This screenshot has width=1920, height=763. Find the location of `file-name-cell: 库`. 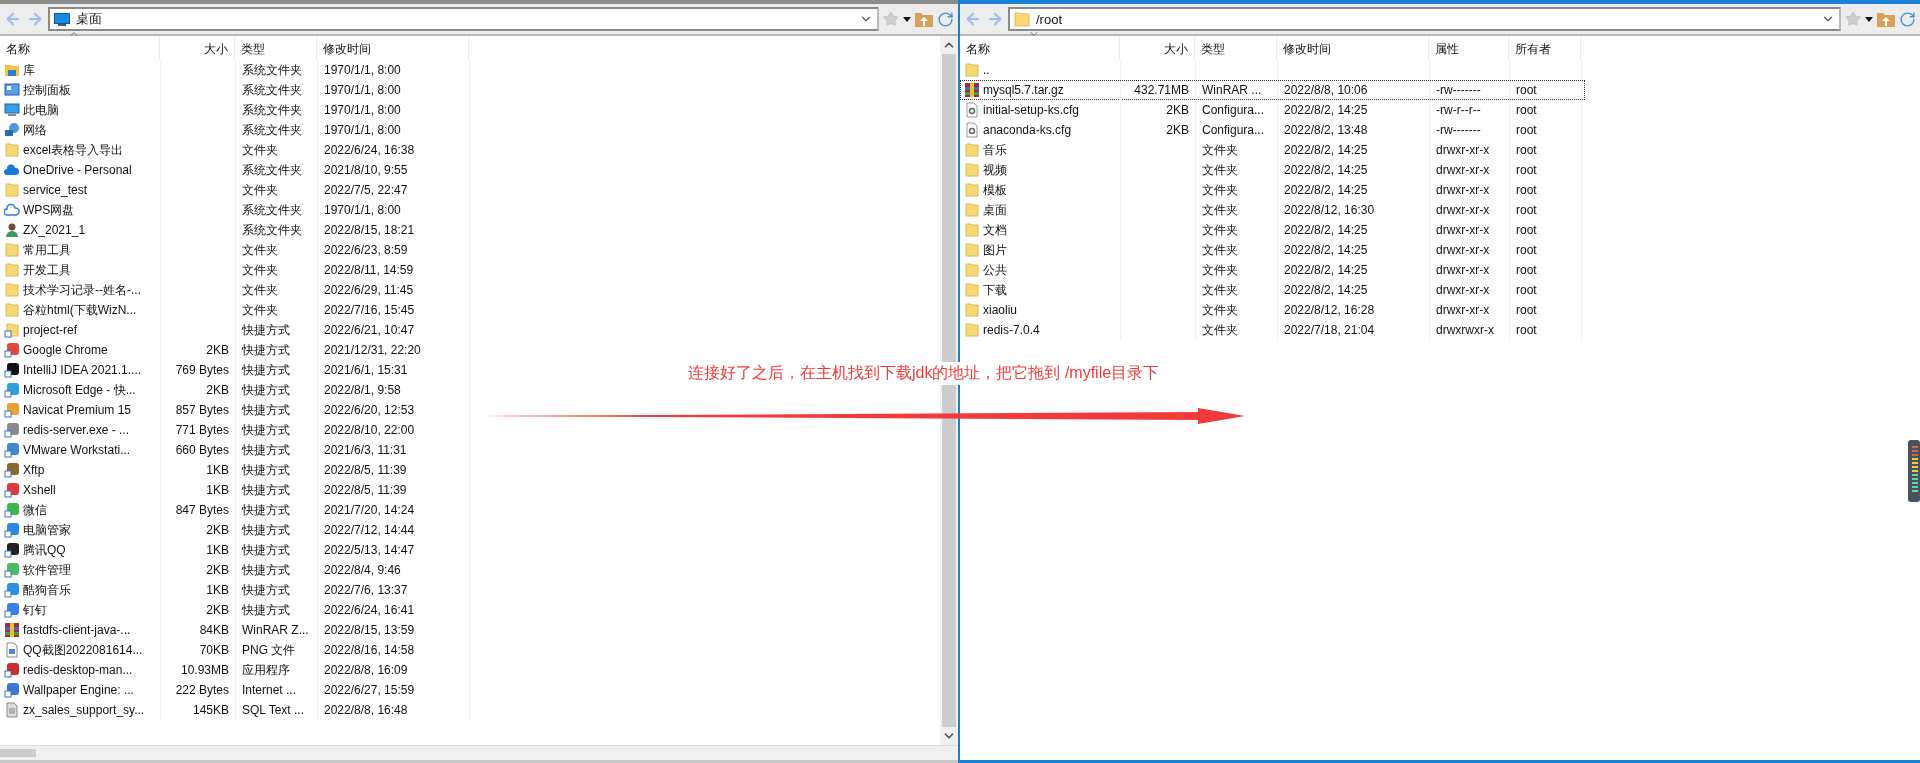

file-name-cell: 库 is located at coordinates (81, 70).